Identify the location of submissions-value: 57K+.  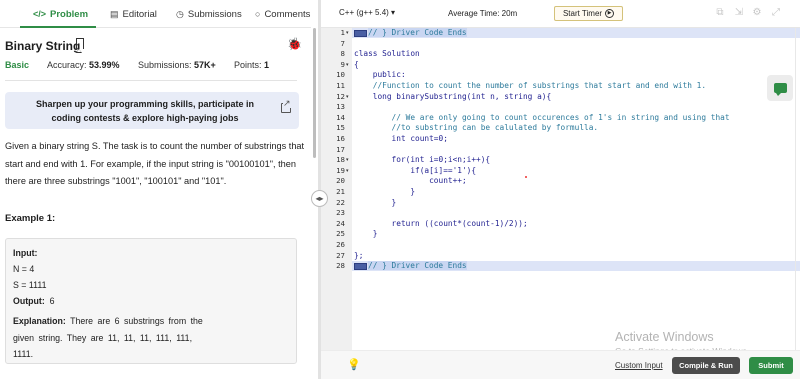
(205, 65).